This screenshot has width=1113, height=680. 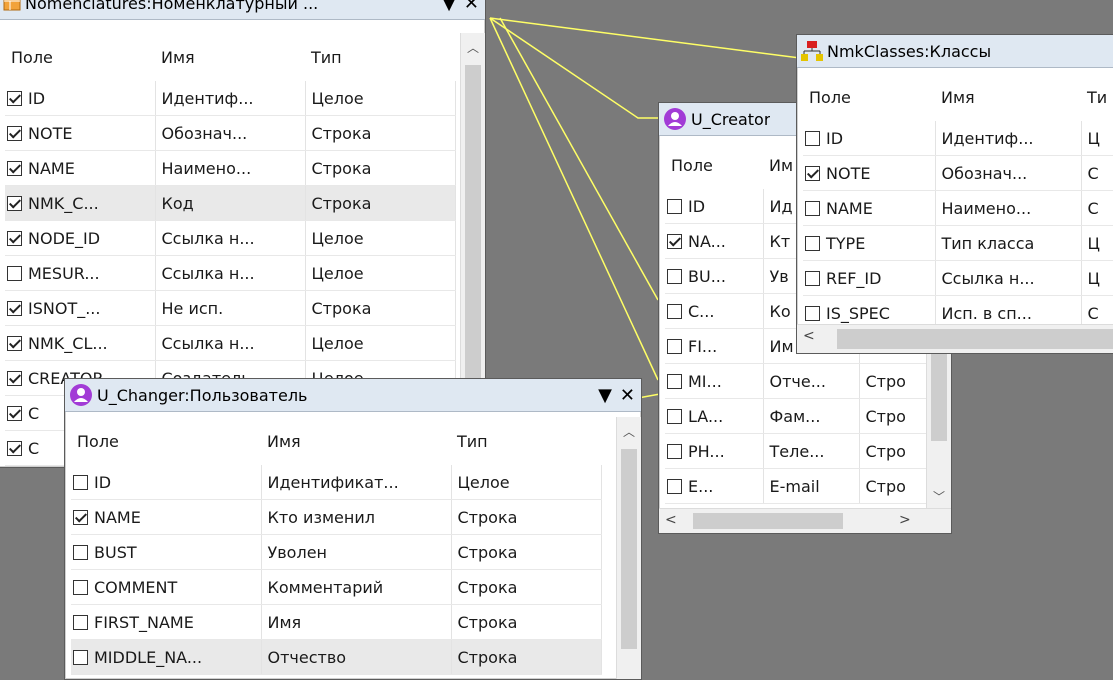 I want to click on table-row: TYPE Тип класса Ц, so click(x=958, y=243).